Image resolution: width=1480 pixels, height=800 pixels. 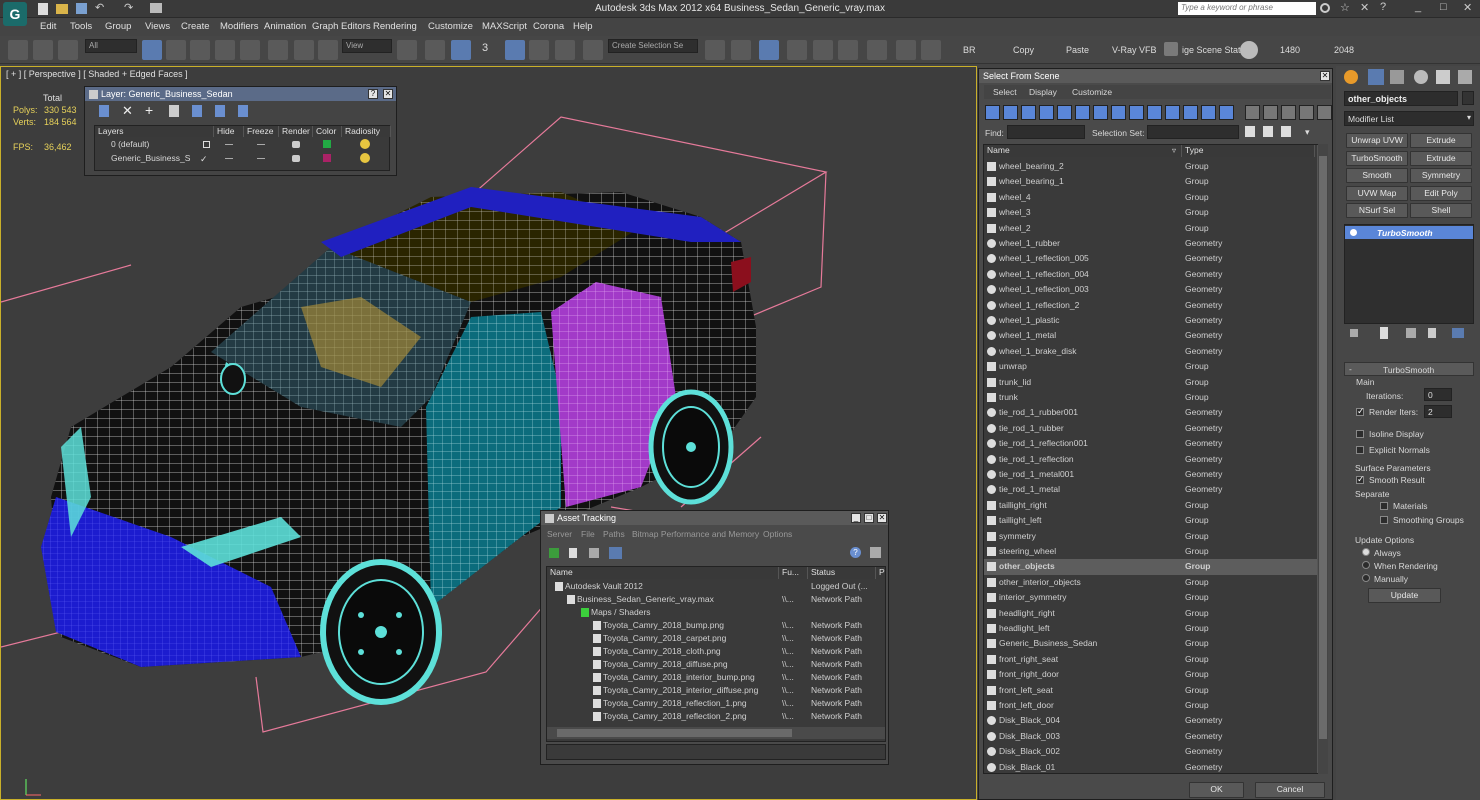 I want to click on scene-object-row: taillight_right Group, so click(x=1150, y=505).